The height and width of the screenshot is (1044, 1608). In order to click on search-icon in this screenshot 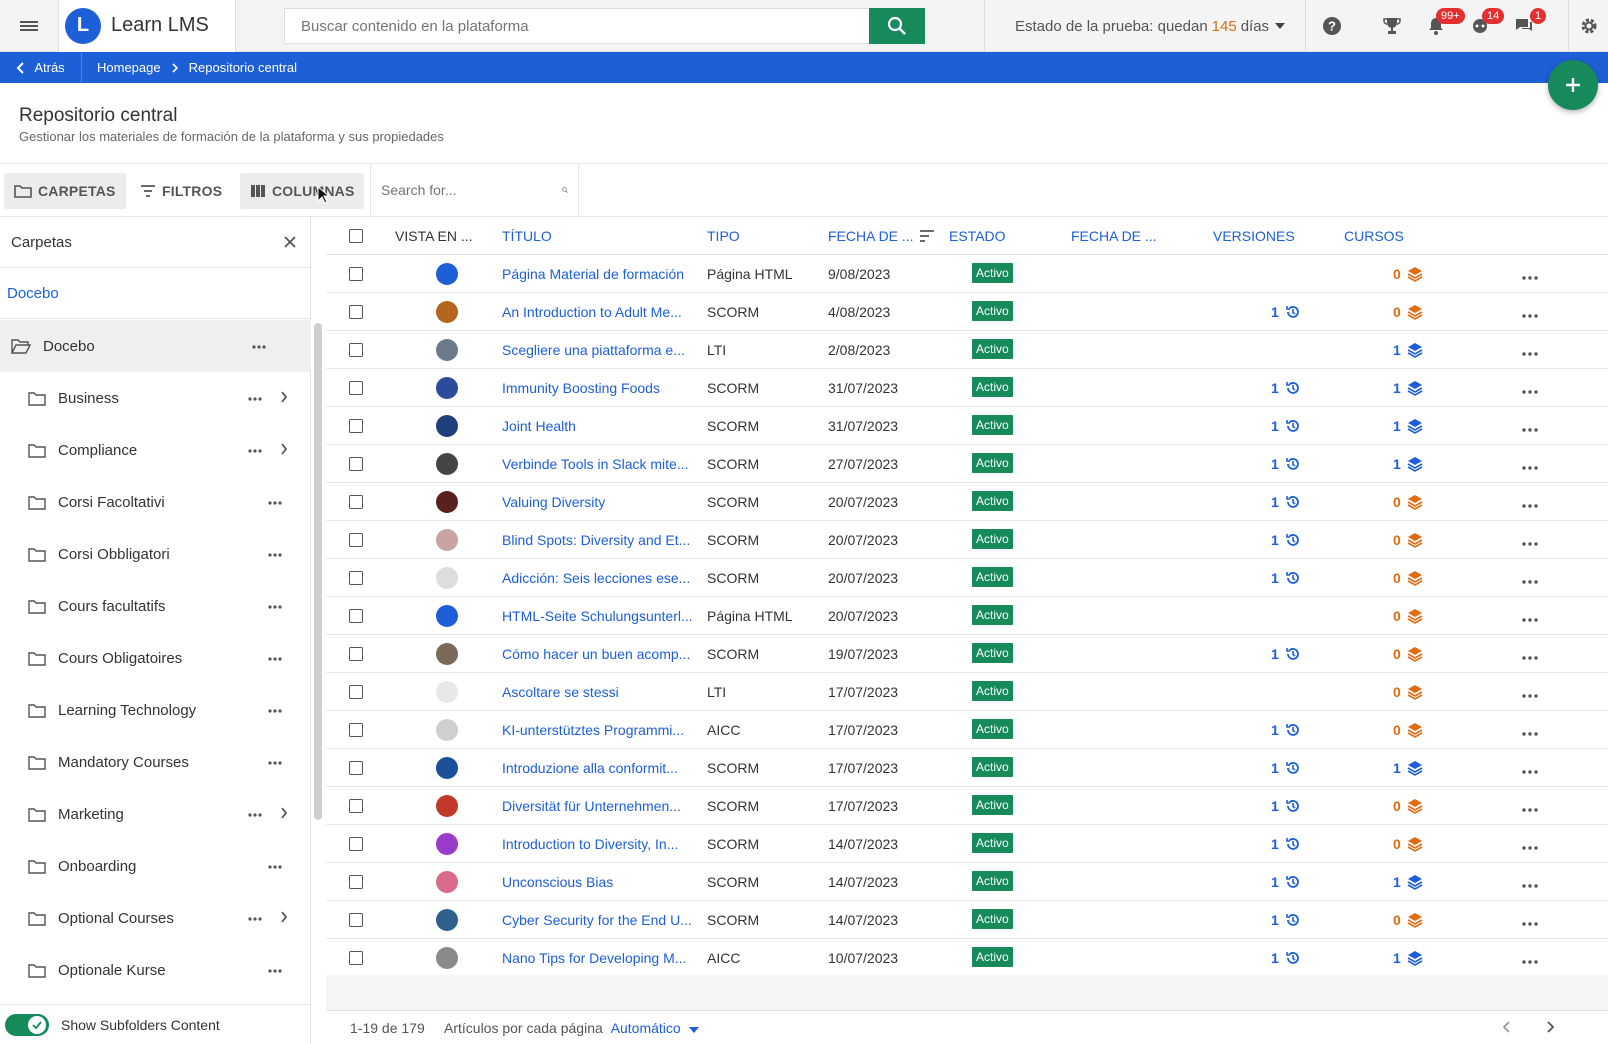, I will do `click(565, 190)`.